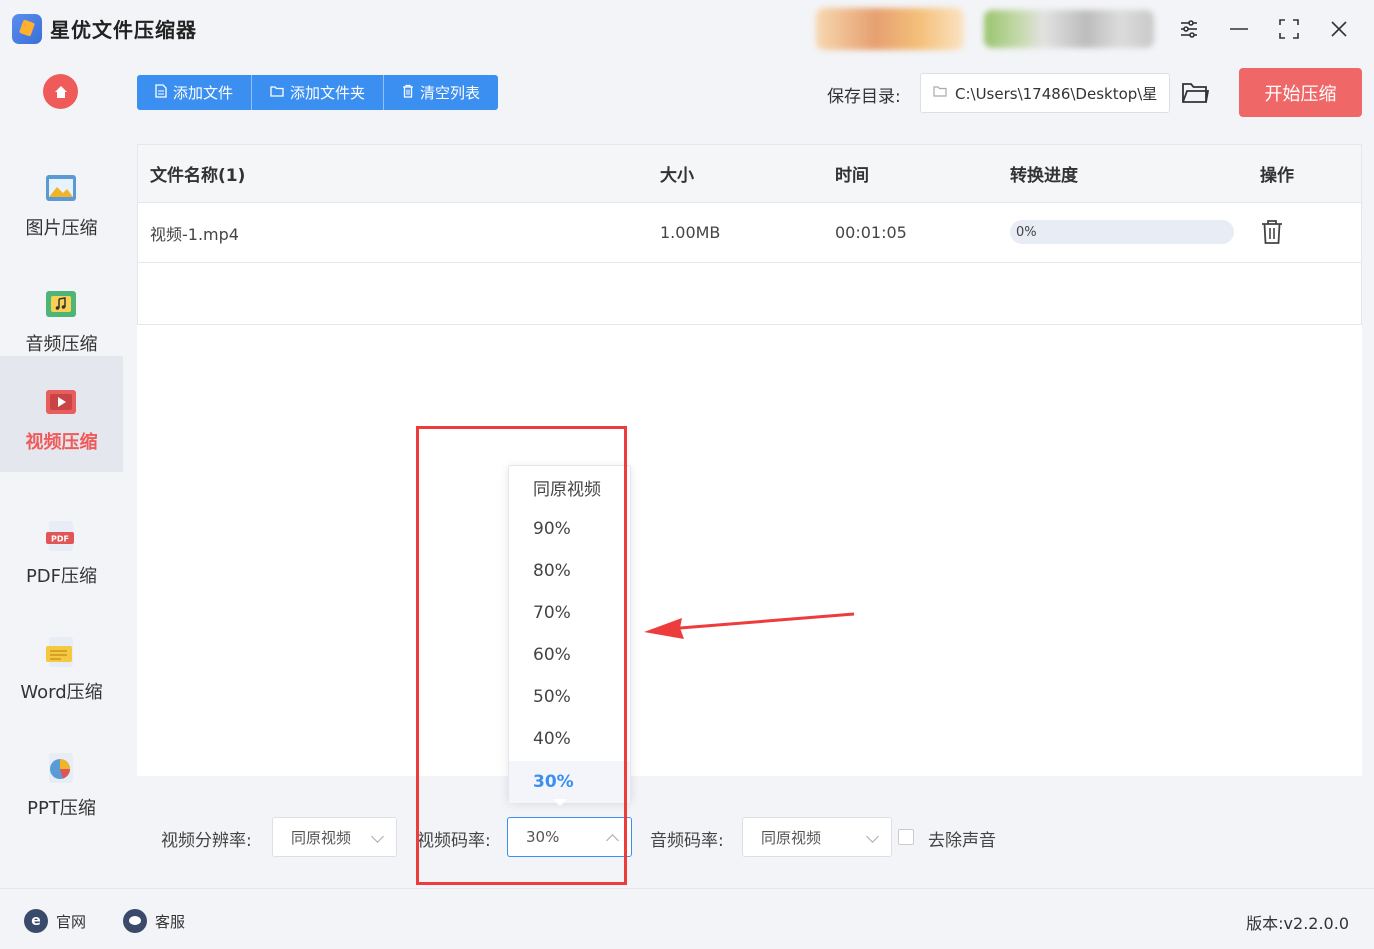 Image resolution: width=1374 pixels, height=949 pixels. Describe the element at coordinates (170, 921) in the screenshot. I see `support-label: 客服` at that location.